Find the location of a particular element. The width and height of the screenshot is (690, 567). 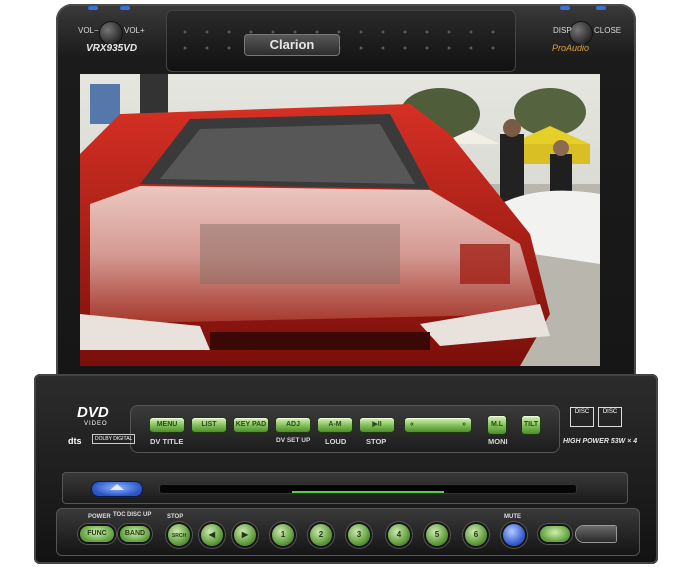

mute-label: MUTE is located at coordinates (512, 517).